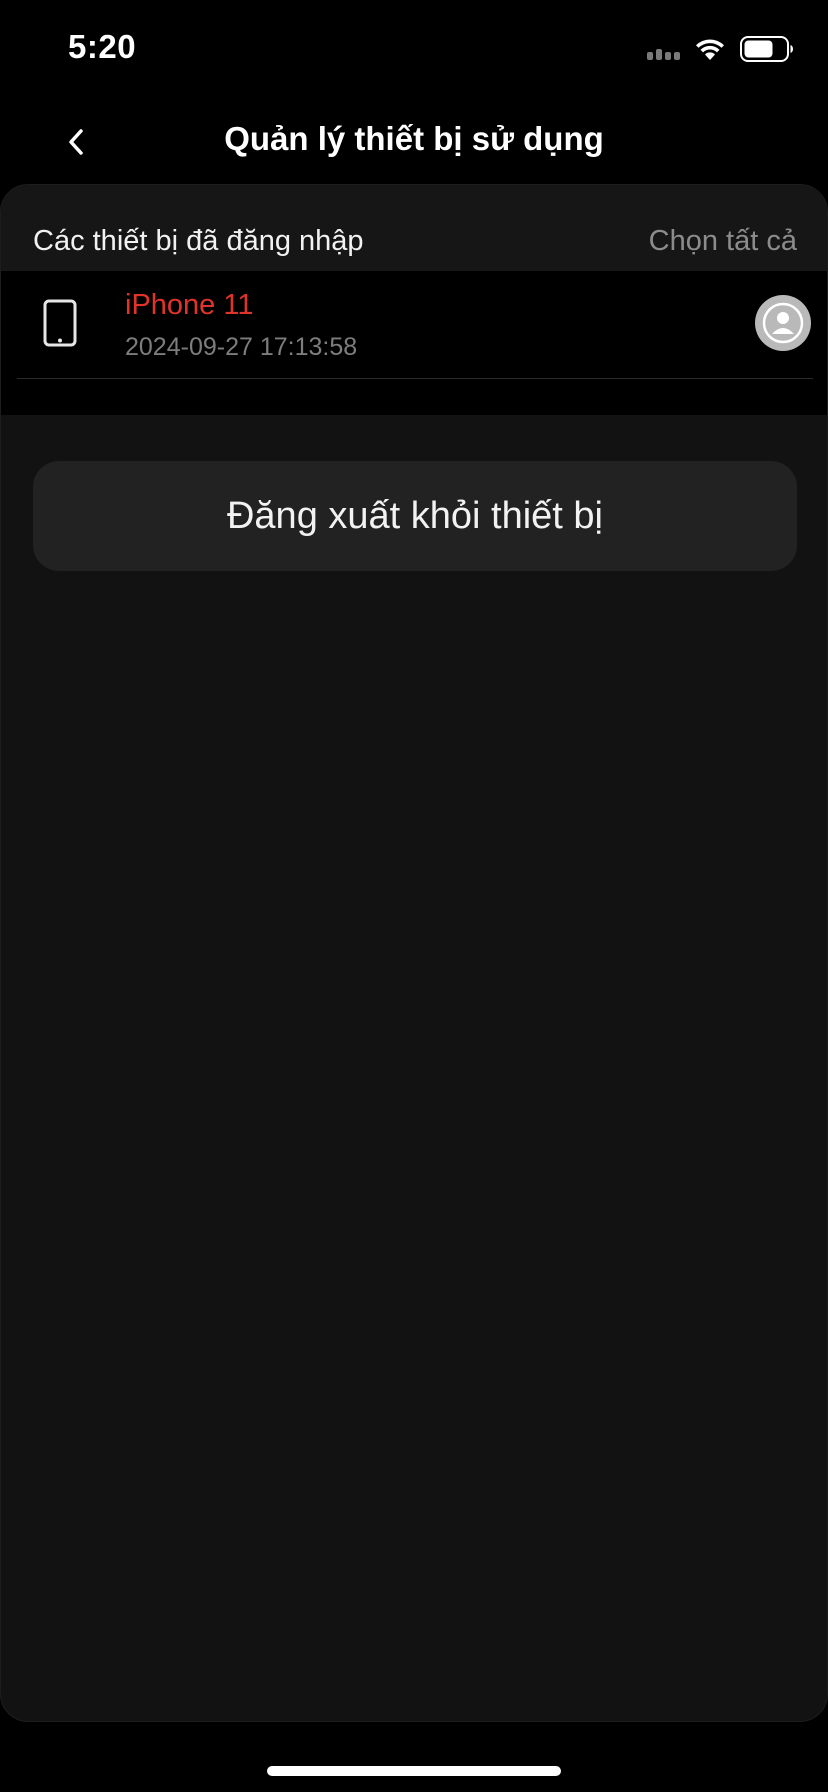 The height and width of the screenshot is (1792, 828). I want to click on user-icon, so click(783, 323).